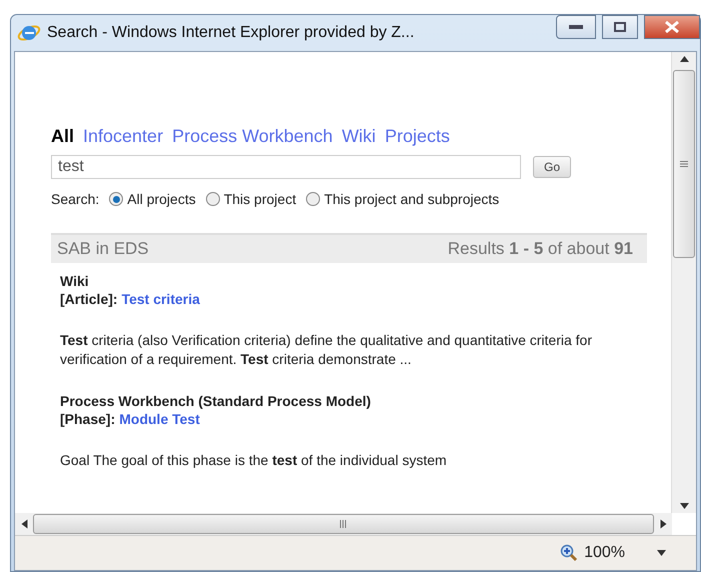 This screenshot has height=572, width=701. Describe the element at coordinates (159, 419) in the screenshot. I see `result-link: Module Test` at that location.